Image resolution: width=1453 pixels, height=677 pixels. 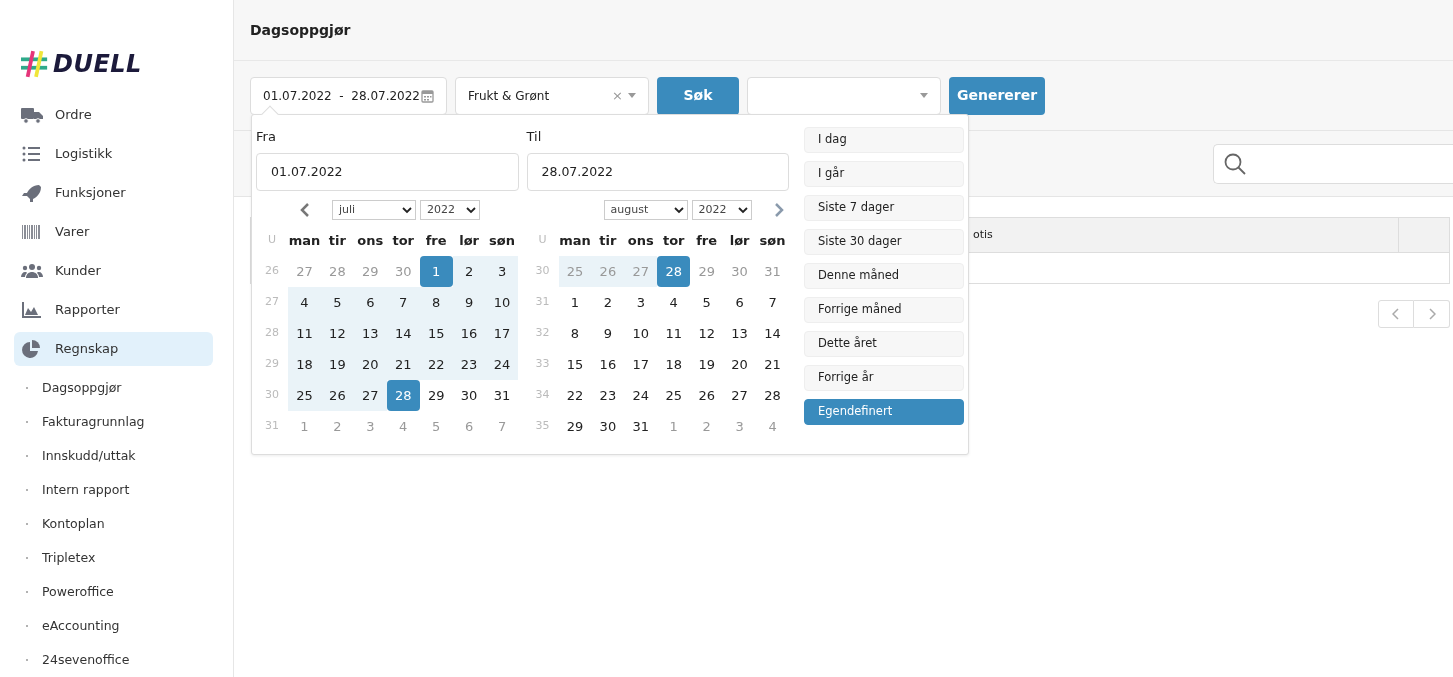 I want to click on sidebar-item: Kunder, so click(x=113, y=271).